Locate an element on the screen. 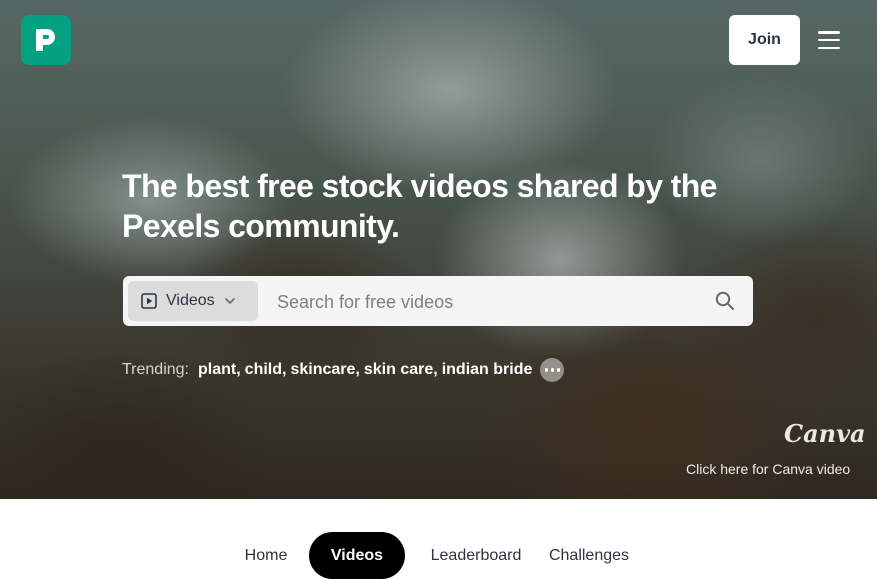 This screenshot has height=579, width=877. search-input is located at coordinates (487, 302).